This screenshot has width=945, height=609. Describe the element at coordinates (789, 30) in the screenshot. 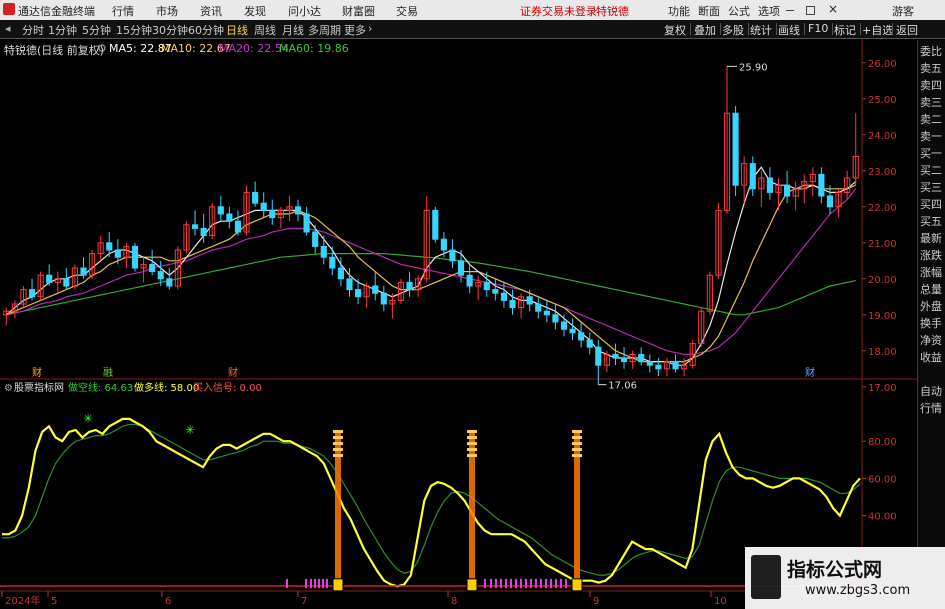

I see `draw-line-button: 画线` at that location.